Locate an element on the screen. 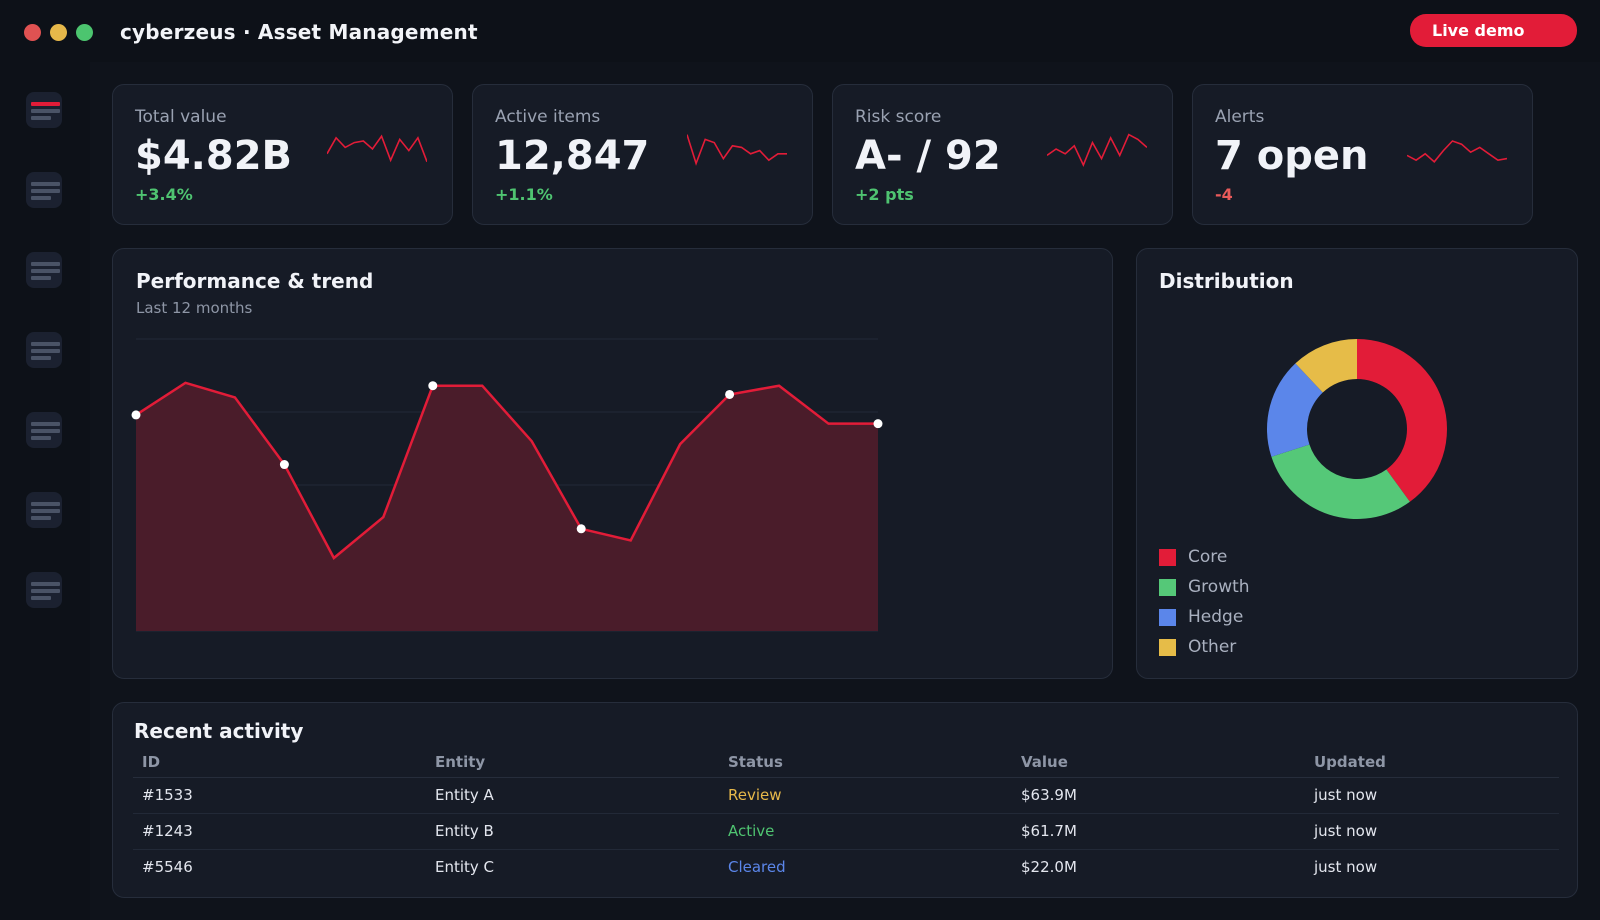  kpi-label: Risk score is located at coordinates (898, 117).